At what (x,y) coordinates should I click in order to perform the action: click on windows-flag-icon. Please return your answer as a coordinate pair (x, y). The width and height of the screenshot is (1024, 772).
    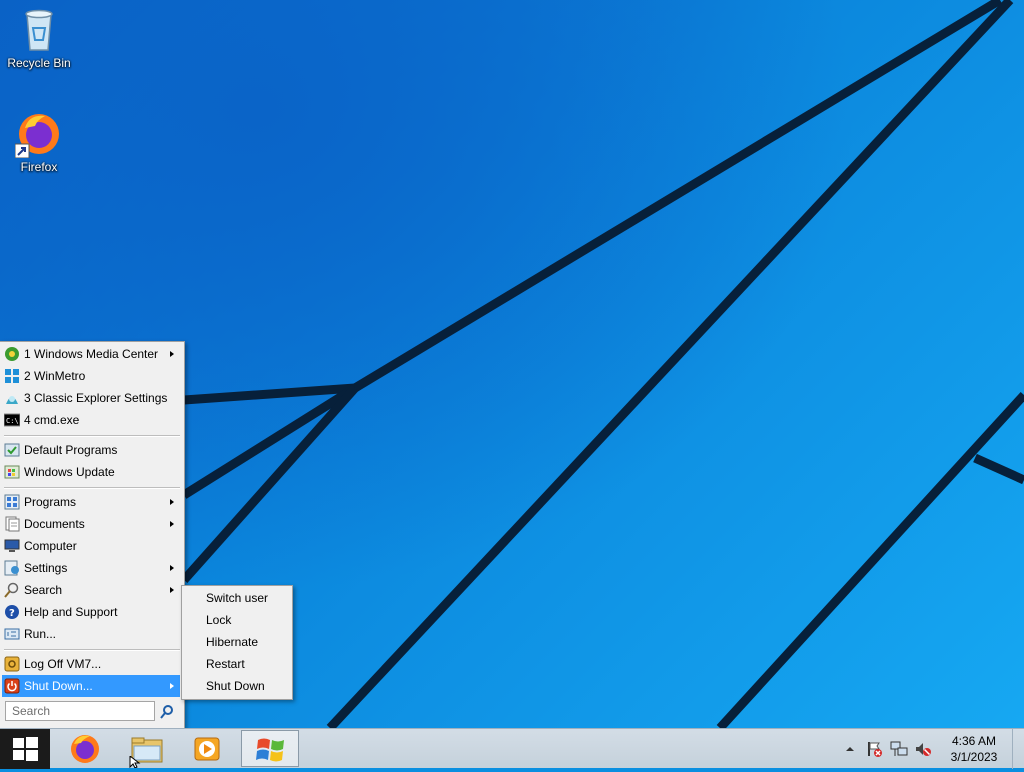
    Looking at the image, I should click on (270, 750).